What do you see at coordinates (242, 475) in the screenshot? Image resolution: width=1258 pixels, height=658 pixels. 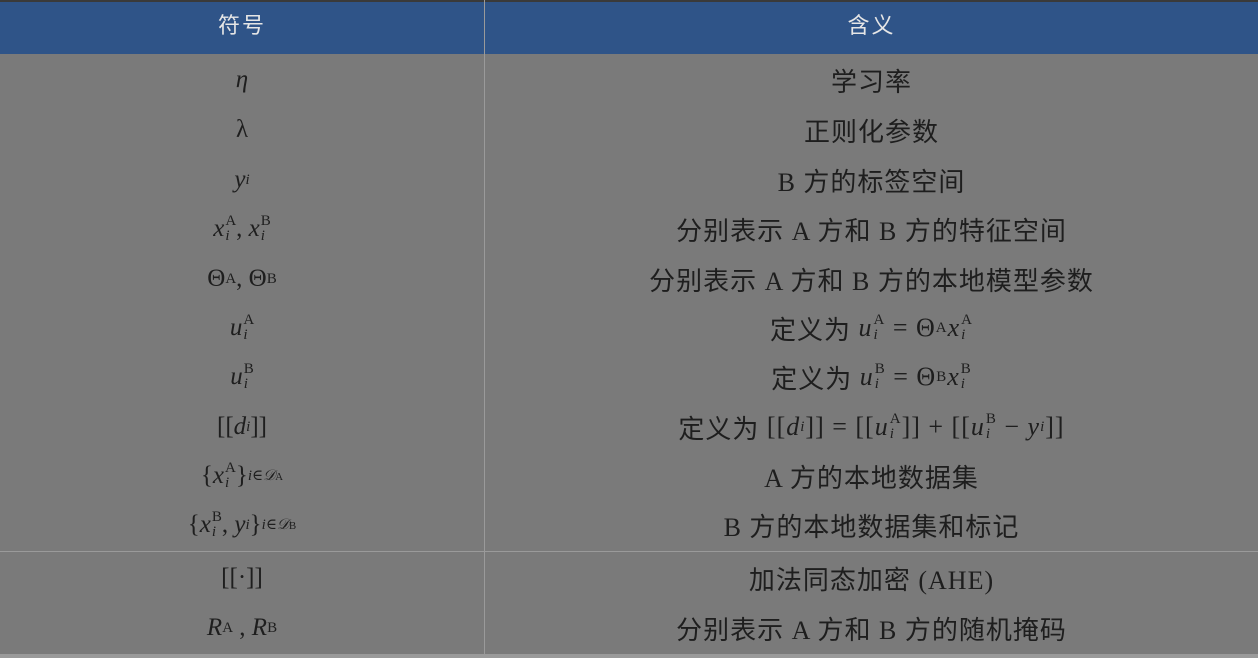 I see `symbol-cell: {x Ai} i∈𝒟A` at bounding box center [242, 475].